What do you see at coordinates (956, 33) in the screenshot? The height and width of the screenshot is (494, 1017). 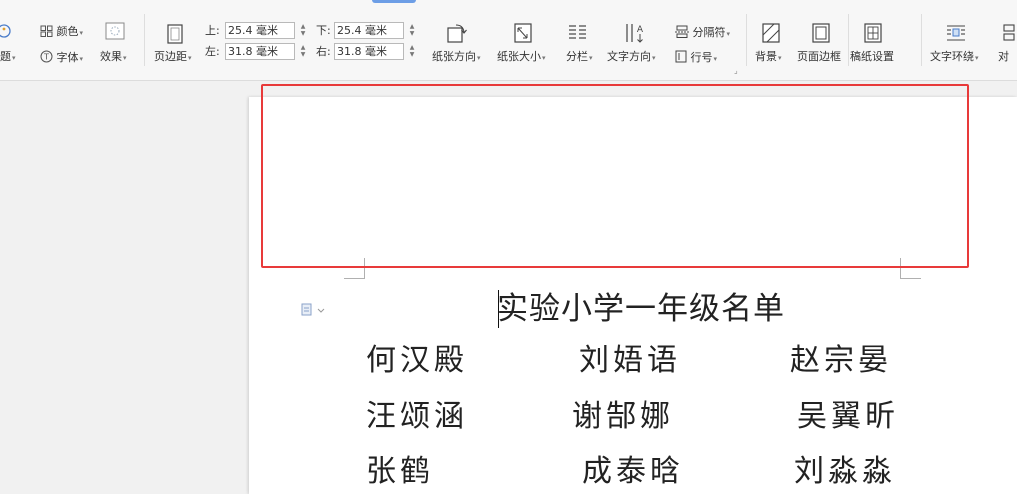 I see `text-wrap-icon` at bounding box center [956, 33].